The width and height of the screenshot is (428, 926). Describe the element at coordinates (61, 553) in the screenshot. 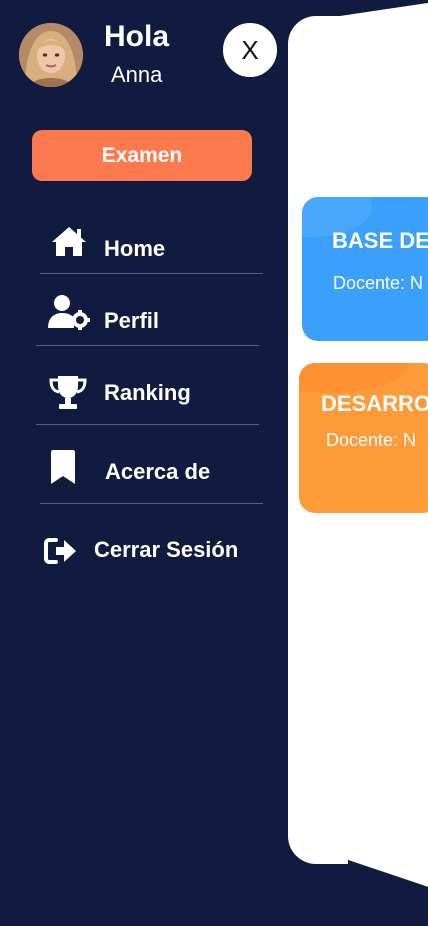

I see `logout-icon` at that location.